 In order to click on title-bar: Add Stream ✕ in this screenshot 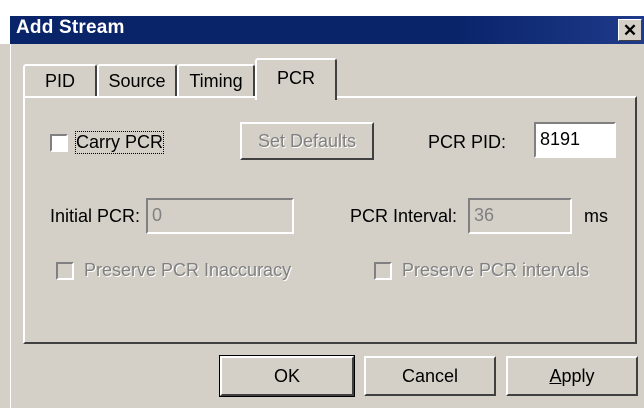, I will do `click(322, 22)`.